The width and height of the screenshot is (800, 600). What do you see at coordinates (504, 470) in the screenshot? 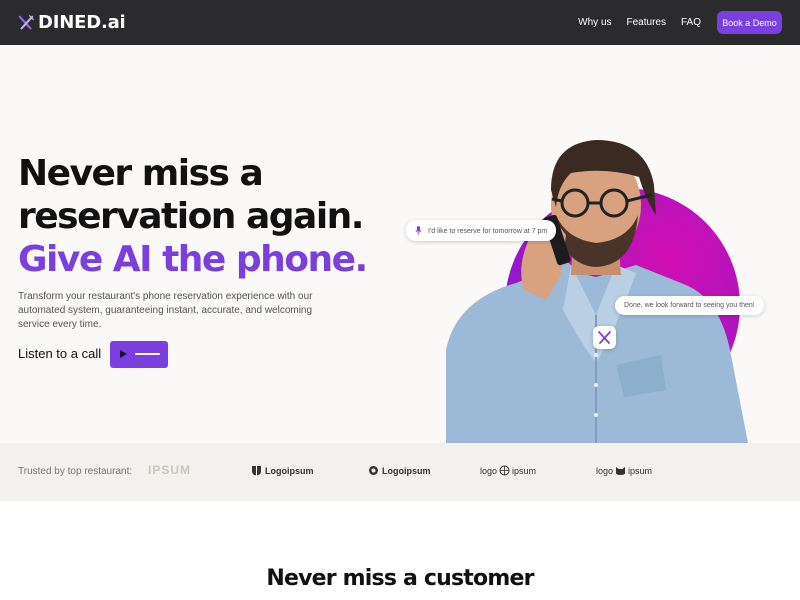
I see `globe-icon` at bounding box center [504, 470].